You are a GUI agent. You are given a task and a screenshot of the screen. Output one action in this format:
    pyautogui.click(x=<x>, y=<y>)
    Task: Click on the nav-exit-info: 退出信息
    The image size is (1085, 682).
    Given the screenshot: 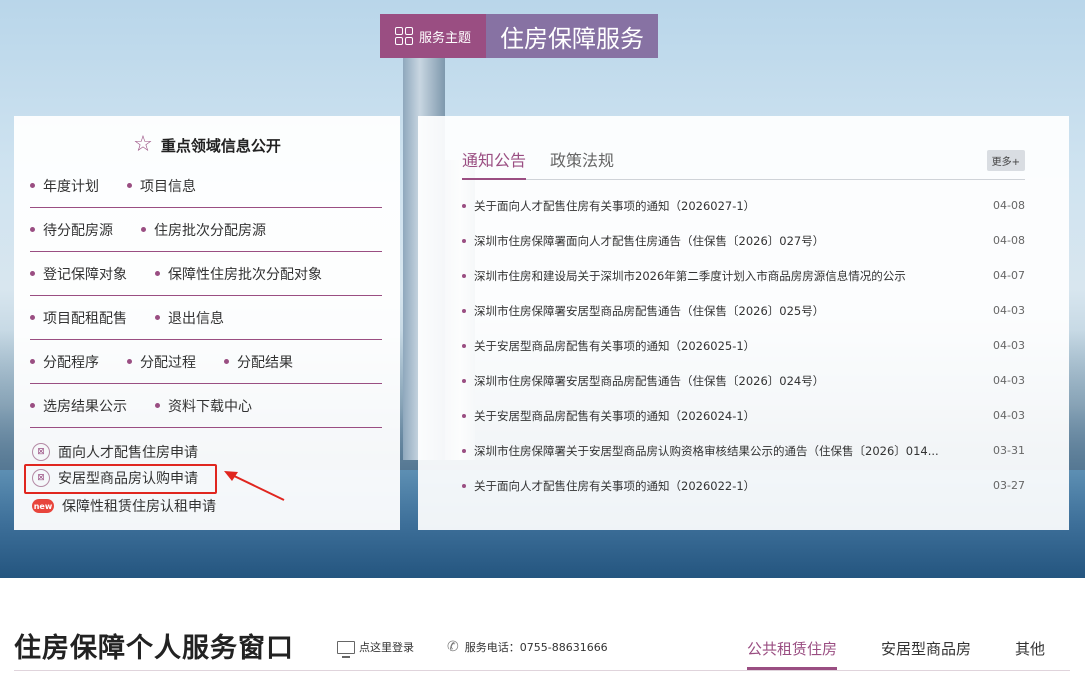 What is the action you would take?
    pyautogui.click(x=189, y=318)
    